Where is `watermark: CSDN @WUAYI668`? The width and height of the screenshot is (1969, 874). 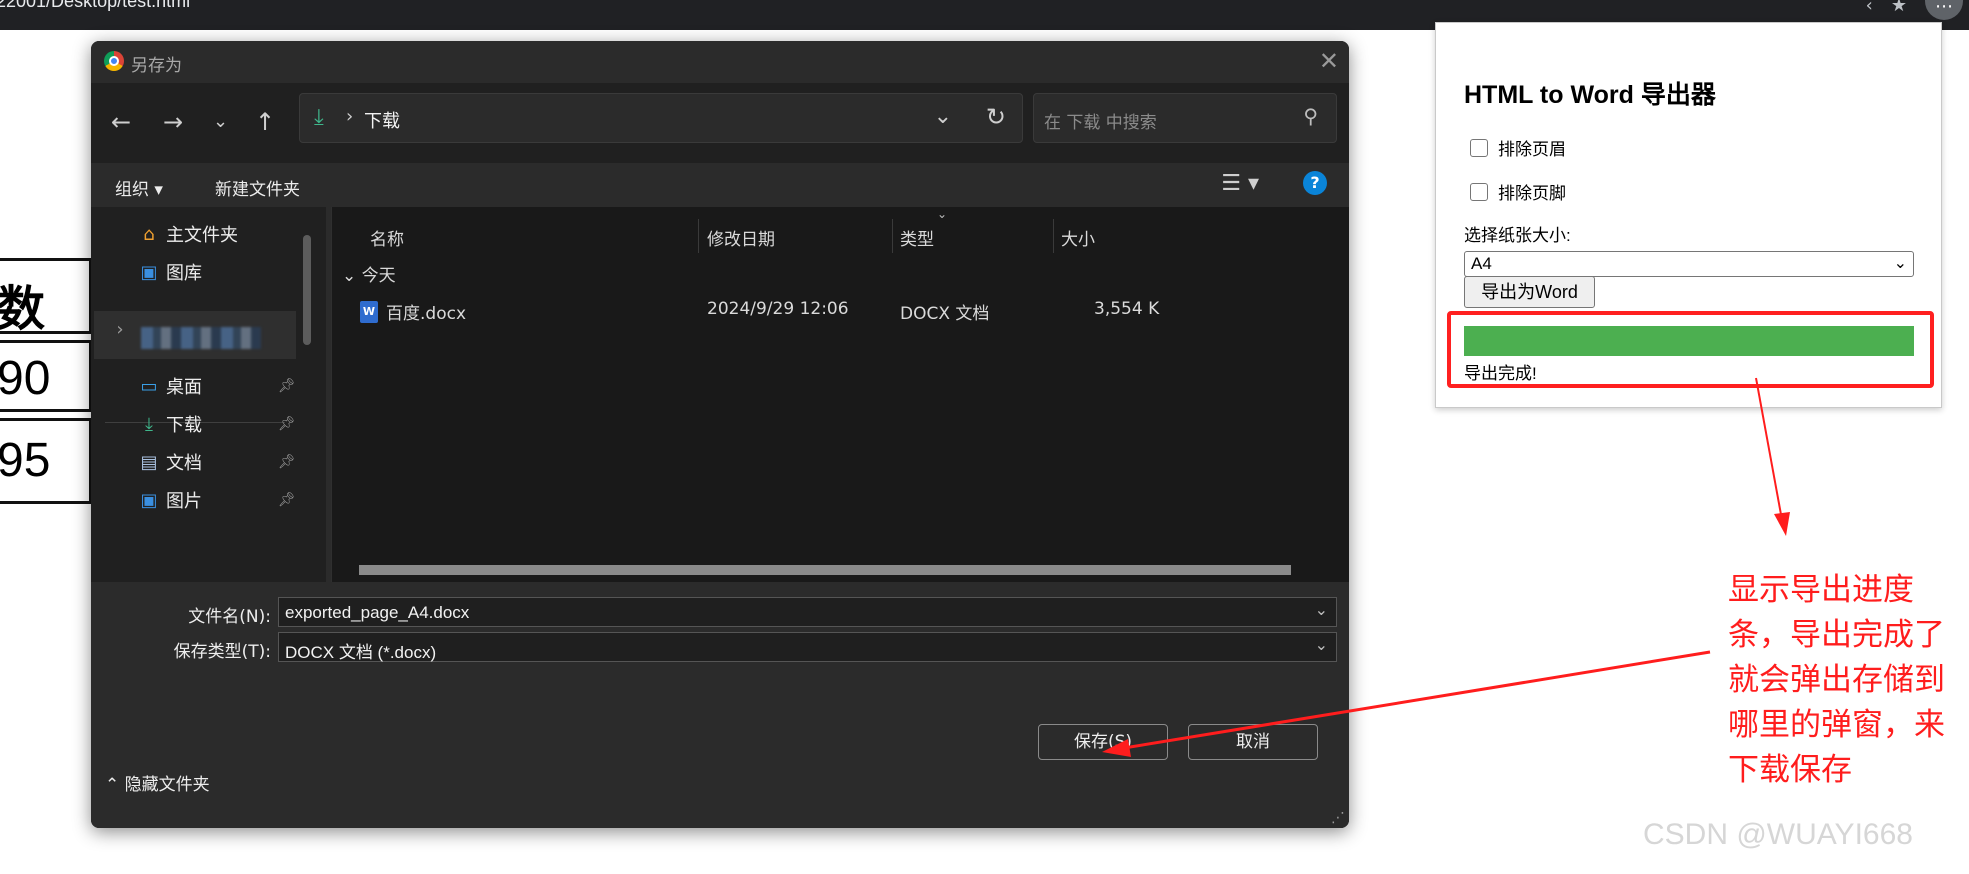 watermark: CSDN @WUAYI668 is located at coordinates (1778, 834).